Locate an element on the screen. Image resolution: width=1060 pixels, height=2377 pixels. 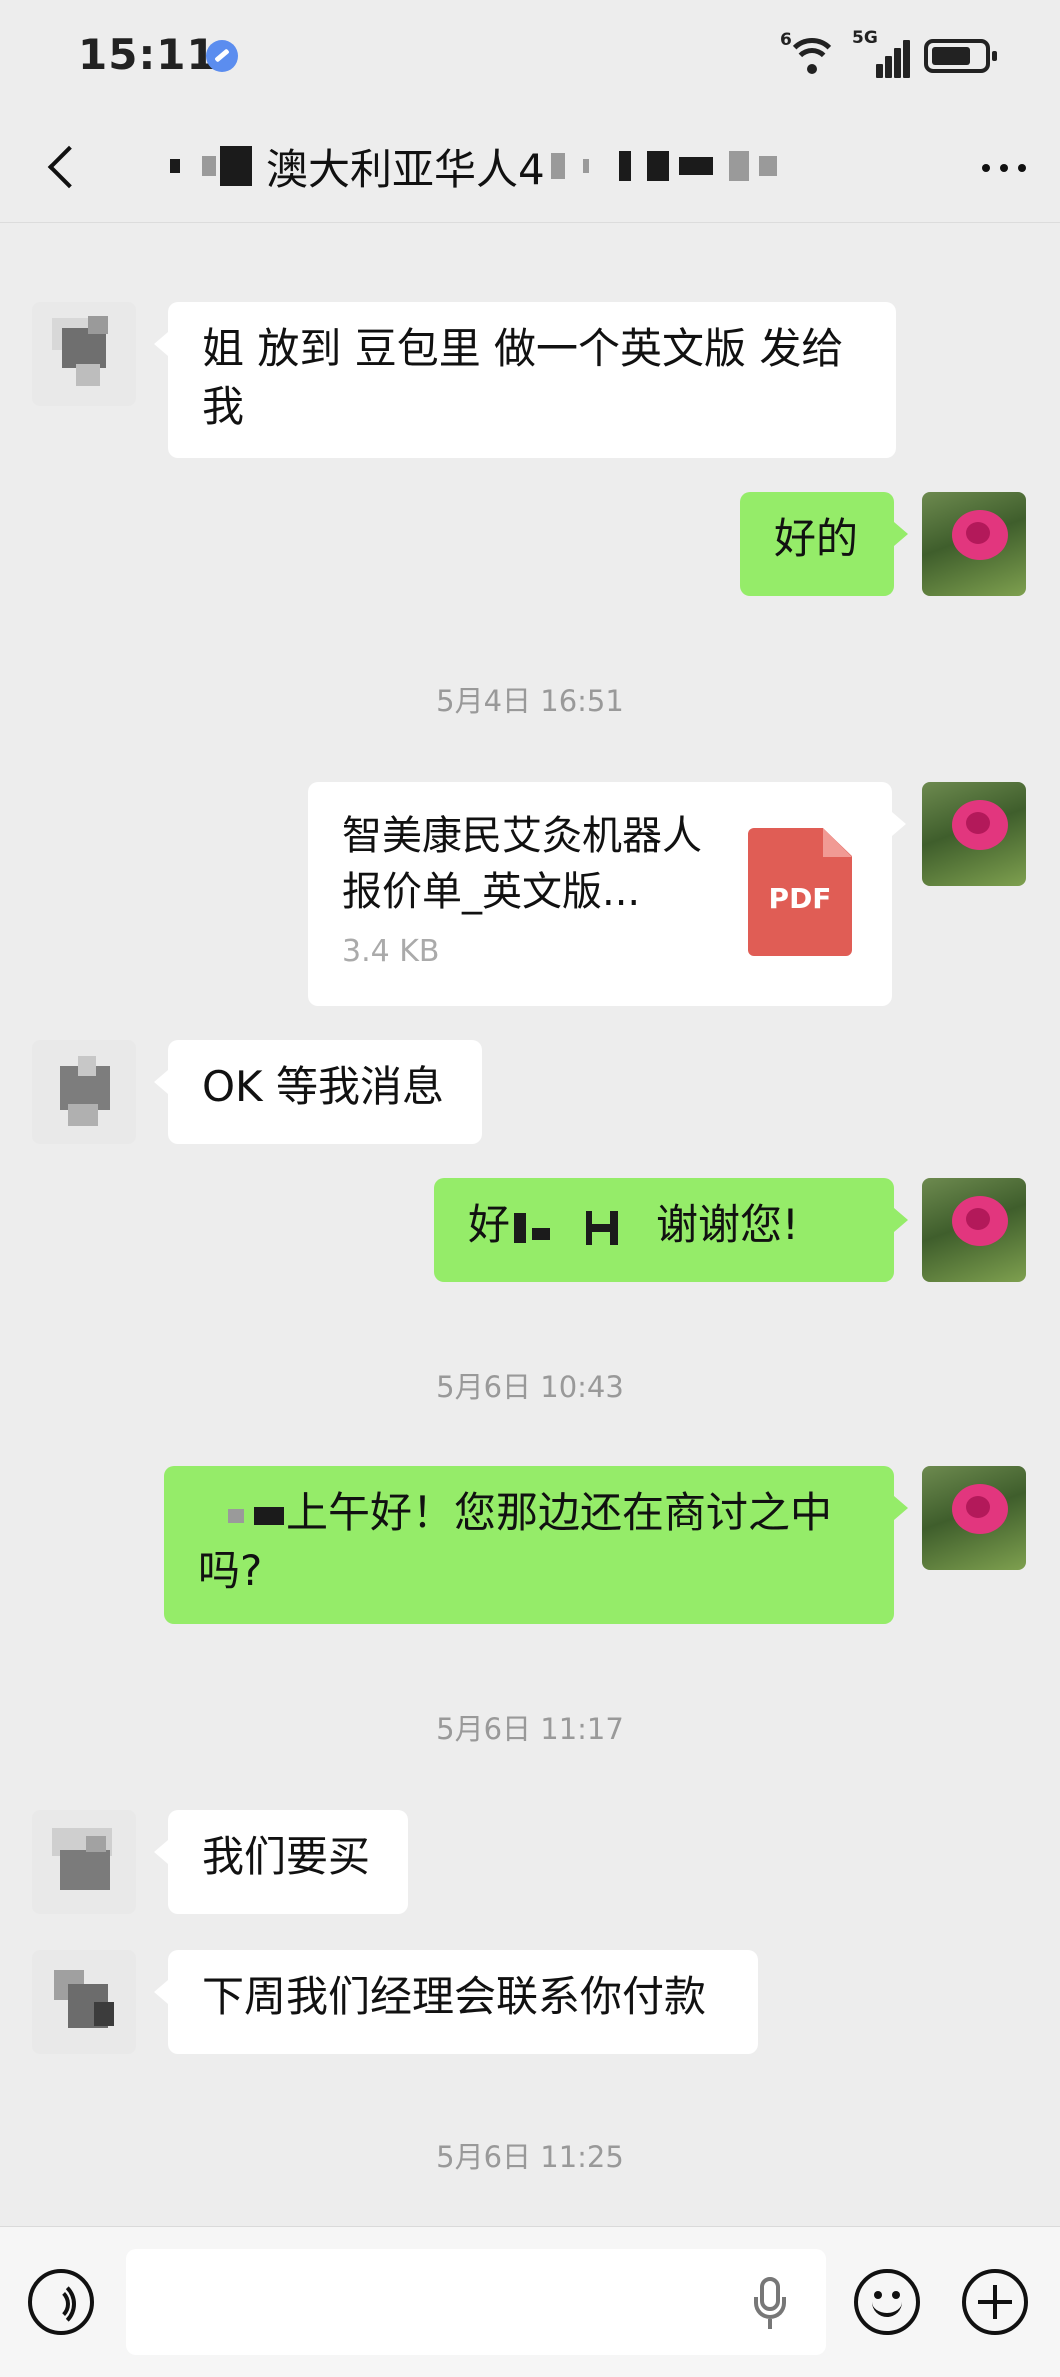
chat-title-wrap: 澳大利亚华人4 is located at coordinates (530, 166).